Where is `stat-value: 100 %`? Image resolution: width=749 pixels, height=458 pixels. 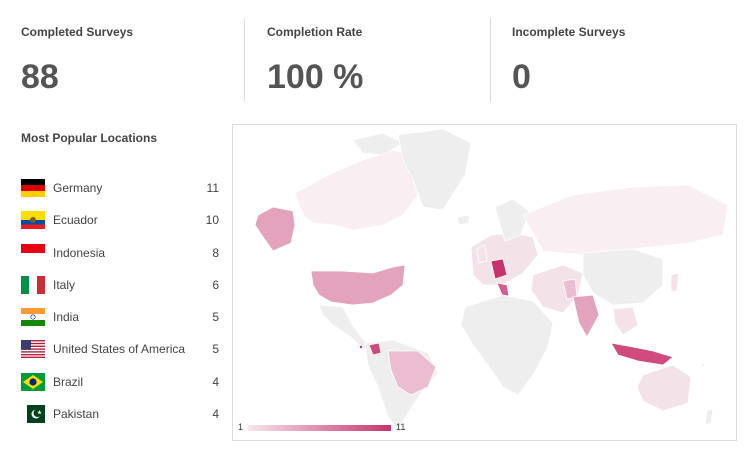
stat-value: 100 % is located at coordinates (315, 77).